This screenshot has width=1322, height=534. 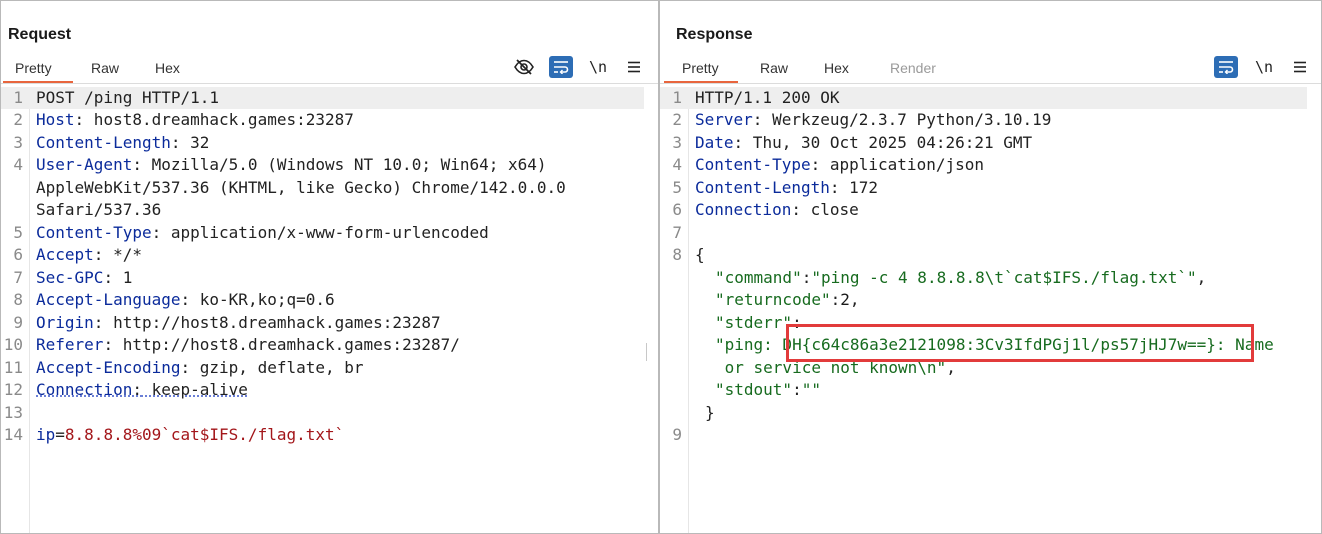 What do you see at coordinates (99, 209) in the screenshot?
I see `request-line: Safari/537.36` at bounding box center [99, 209].